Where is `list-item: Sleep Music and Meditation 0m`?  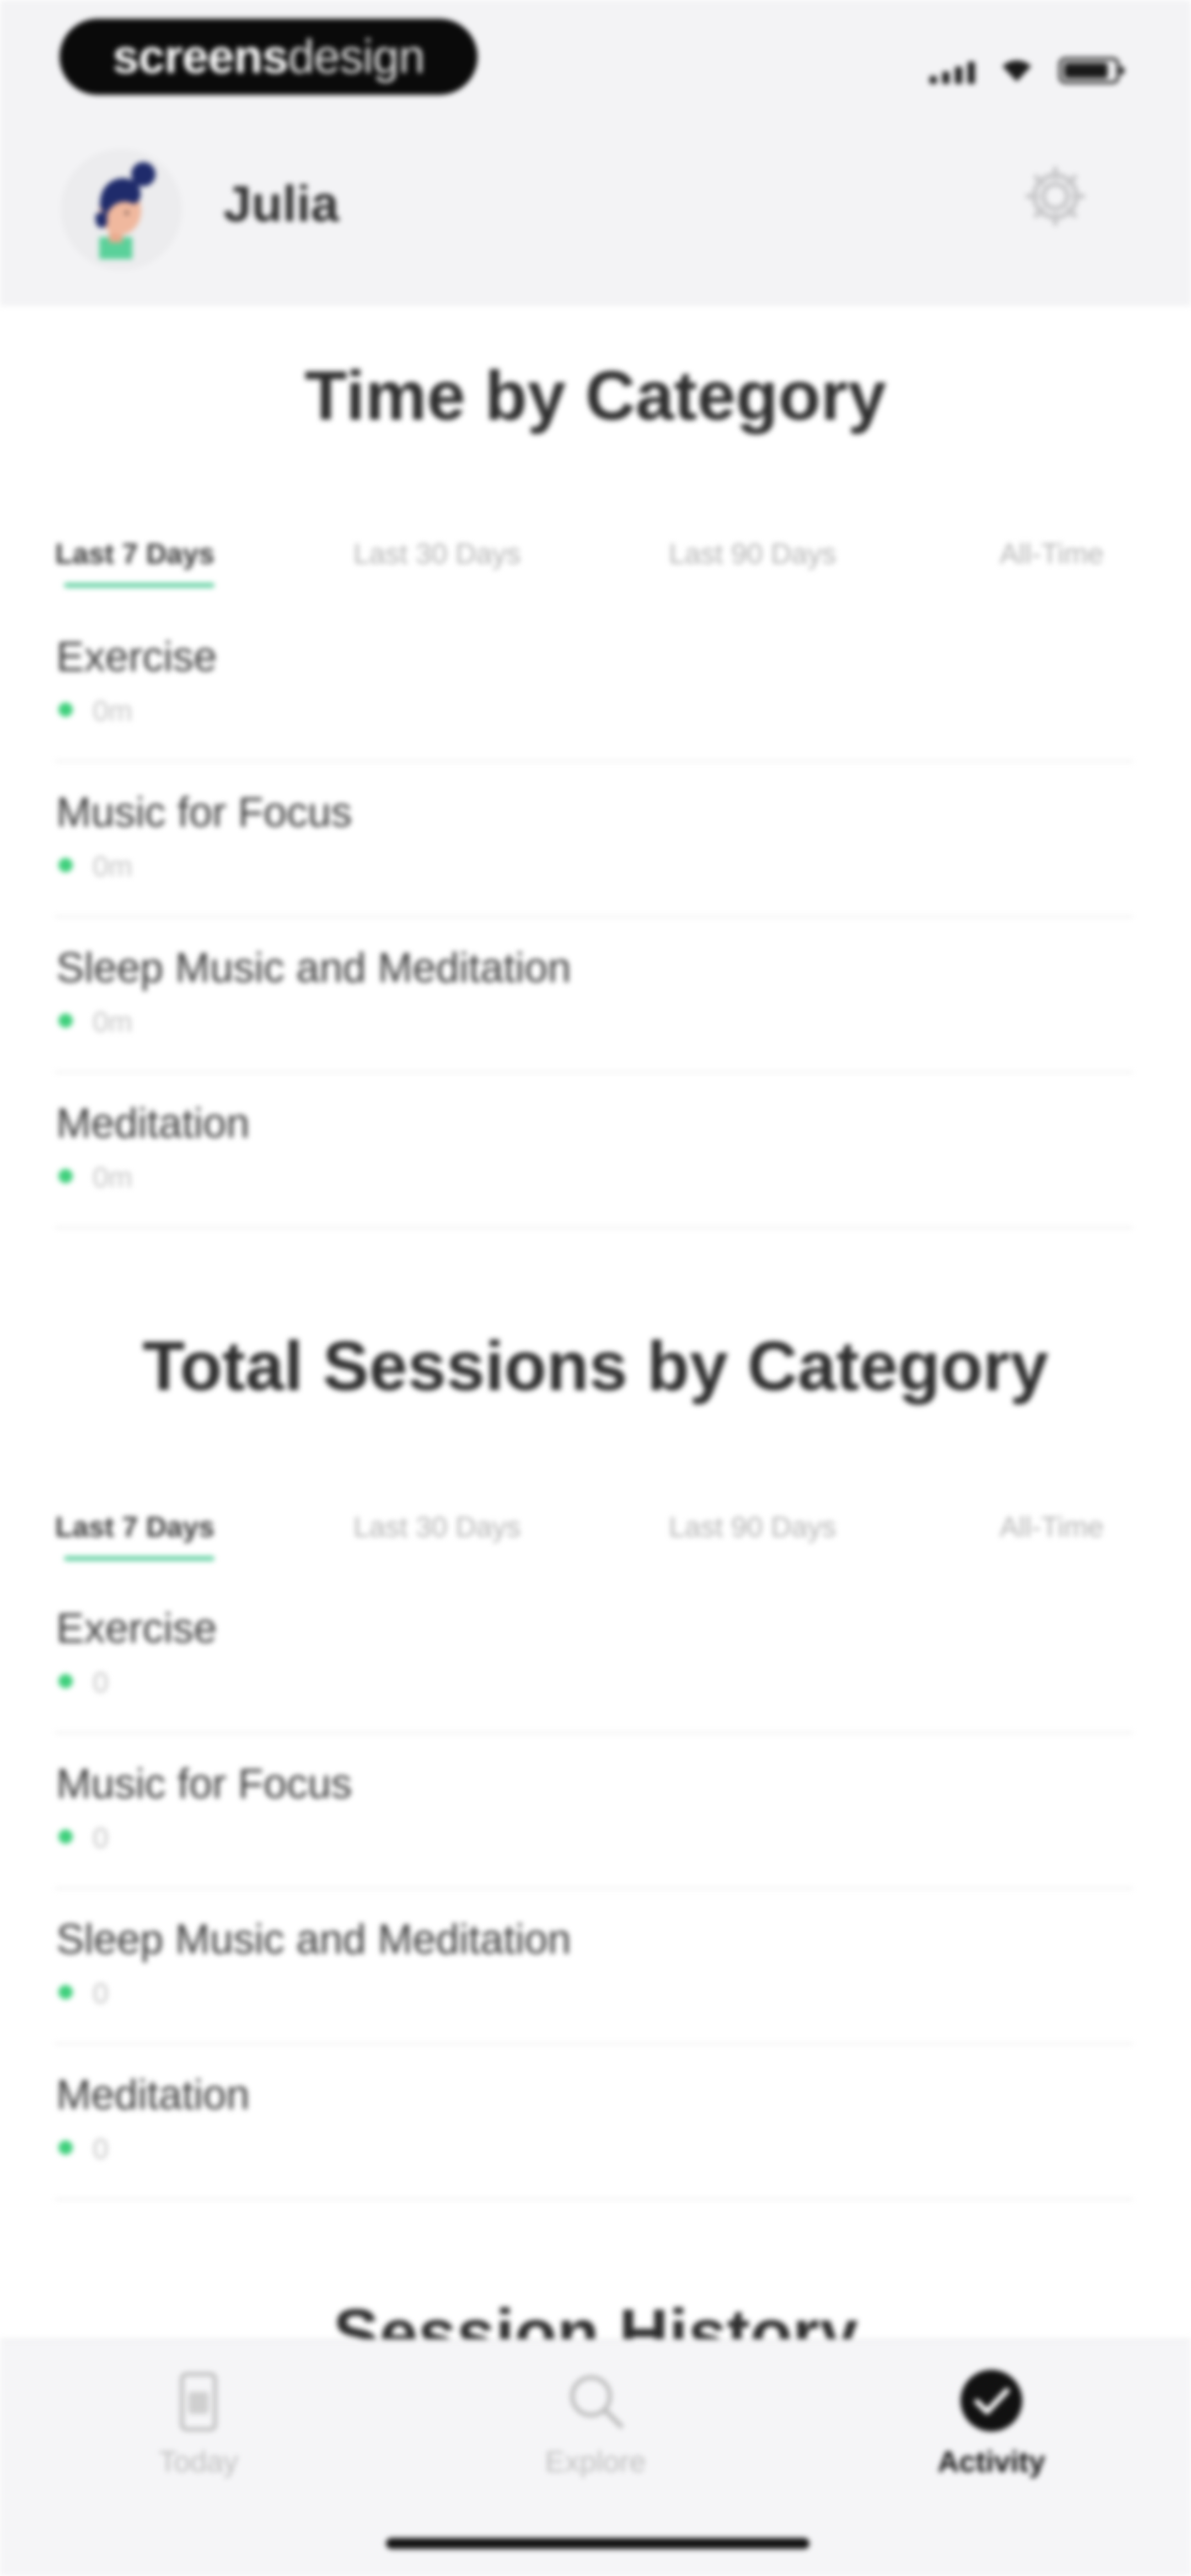
list-item: Sleep Music and Meditation 0m is located at coordinates (594, 995).